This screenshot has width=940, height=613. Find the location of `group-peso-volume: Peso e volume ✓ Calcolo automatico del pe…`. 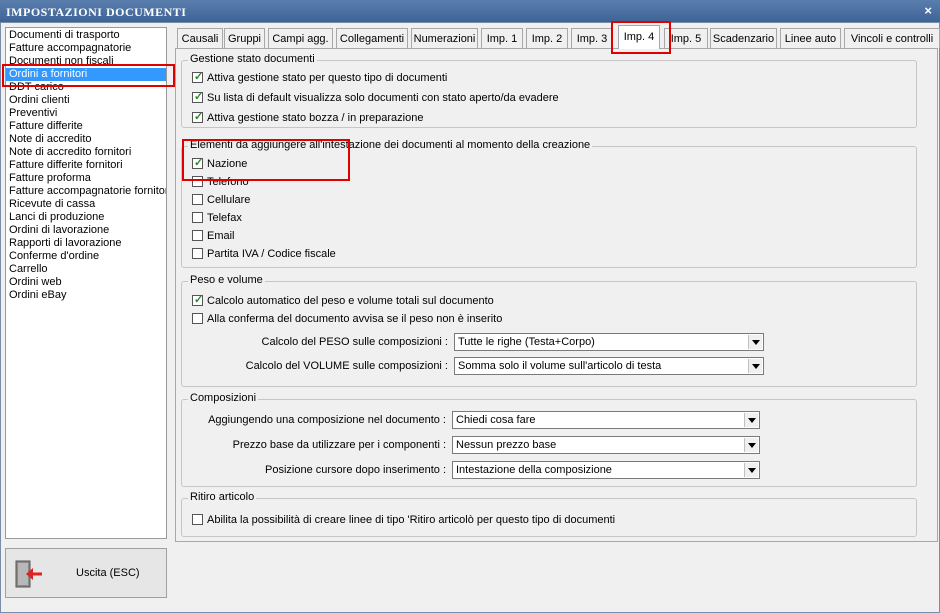

group-peso-volume: Peso e volume ✓ Calcolo automatico del pe… is located at coordinates (549, 330).